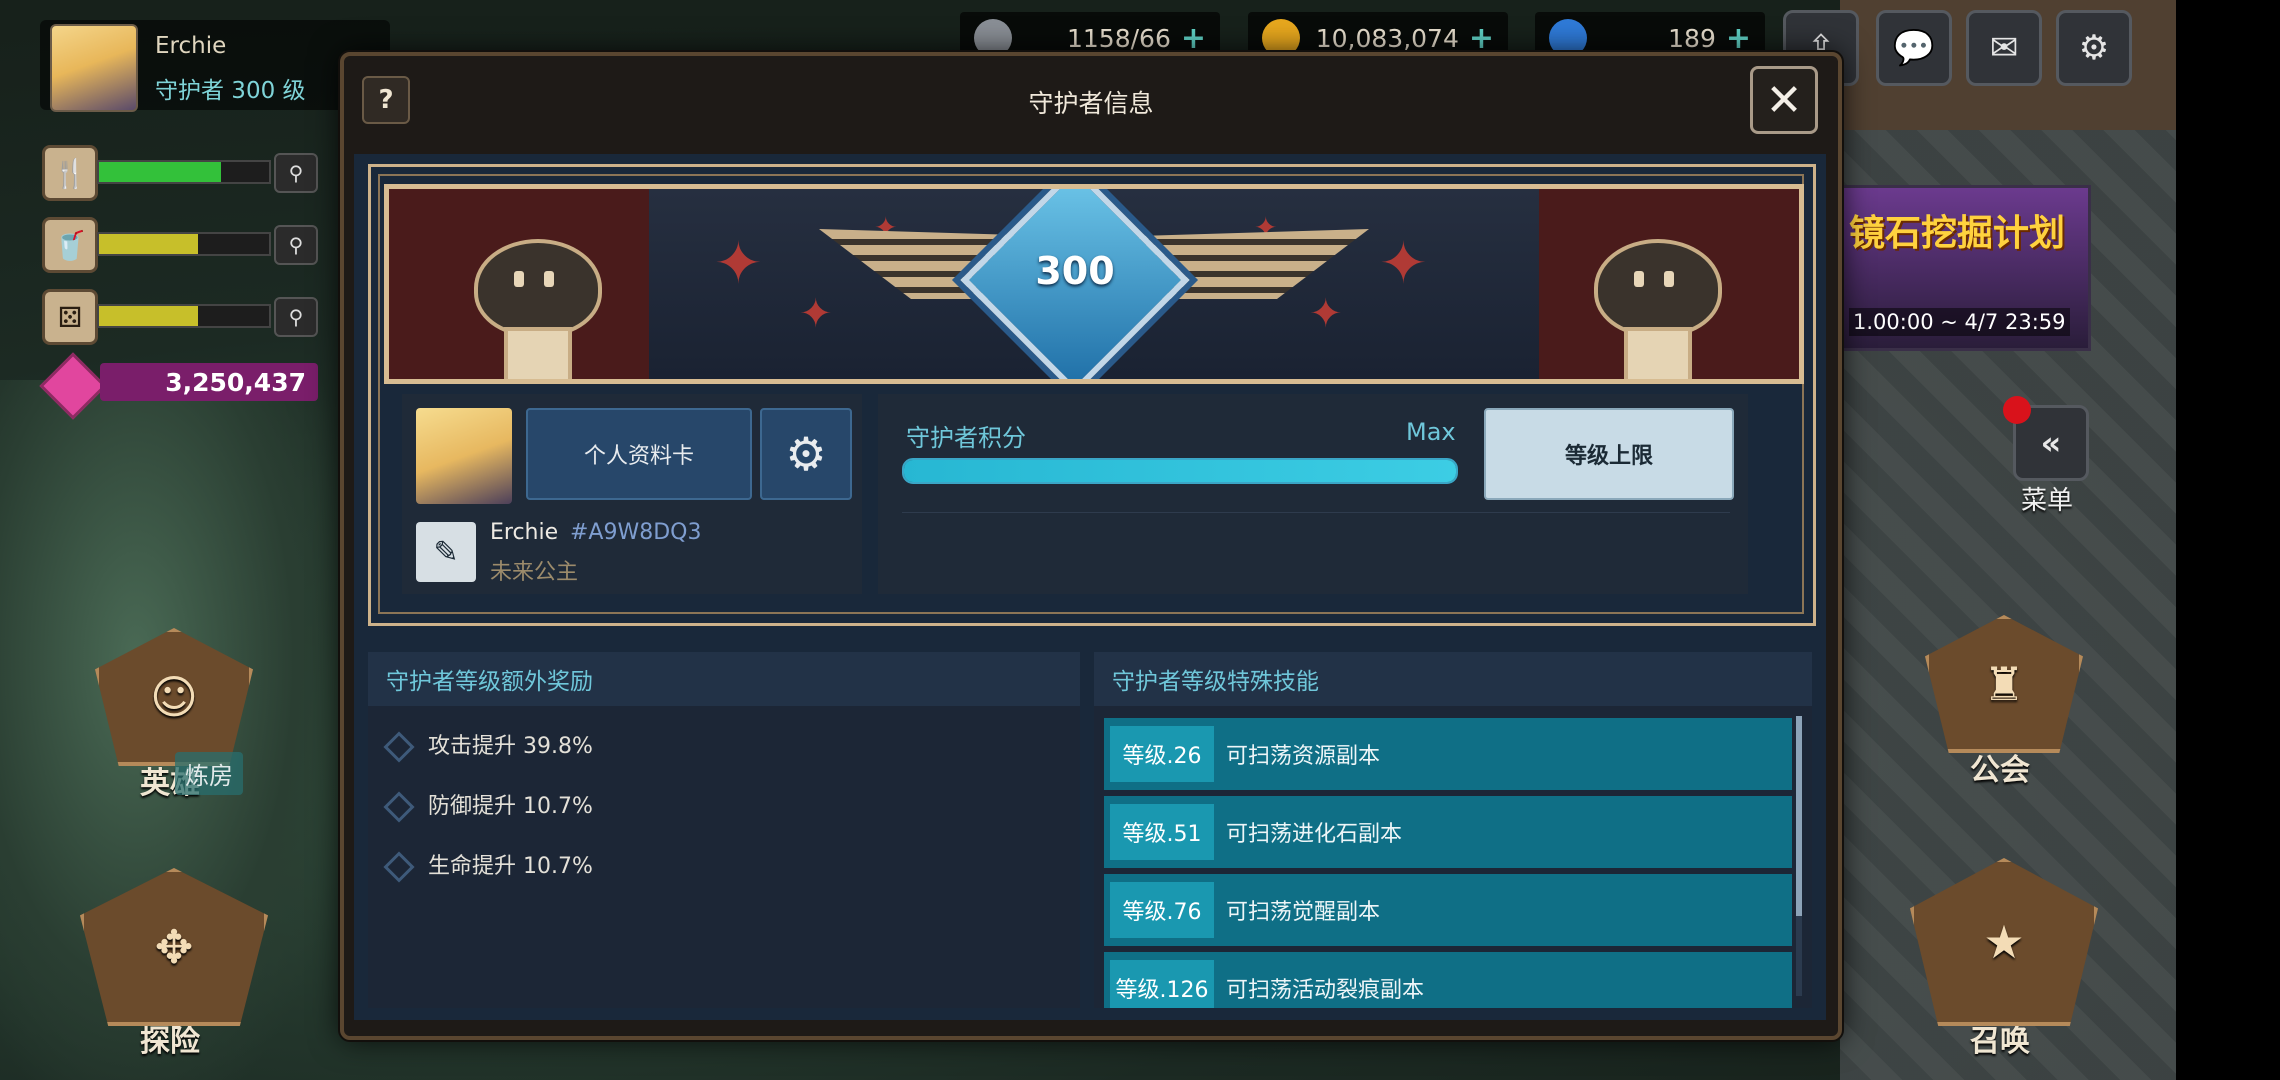  I want to click on skill-panel-header: 守护者等级特殊技能, so click(1453, 679).